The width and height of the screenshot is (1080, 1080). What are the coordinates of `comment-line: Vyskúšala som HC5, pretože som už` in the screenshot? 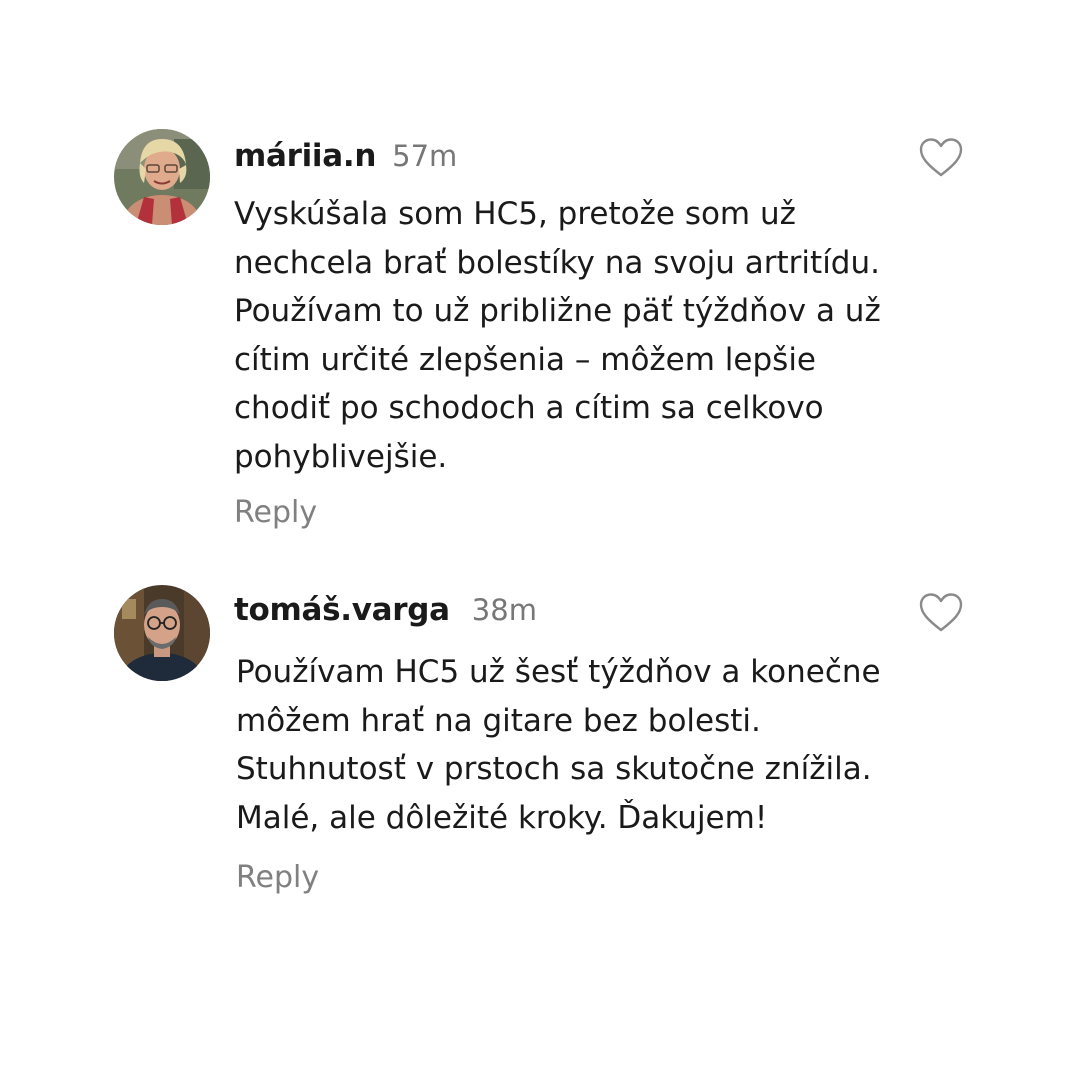 It's located at (515, 214).